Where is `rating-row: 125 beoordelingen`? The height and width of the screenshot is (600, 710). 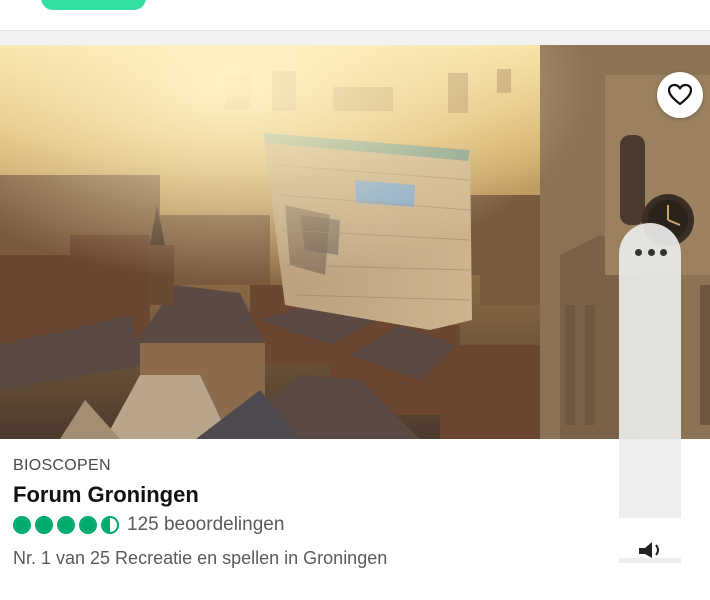
rating-row: 125 beoordelingen is located at coordinates (313, 525).